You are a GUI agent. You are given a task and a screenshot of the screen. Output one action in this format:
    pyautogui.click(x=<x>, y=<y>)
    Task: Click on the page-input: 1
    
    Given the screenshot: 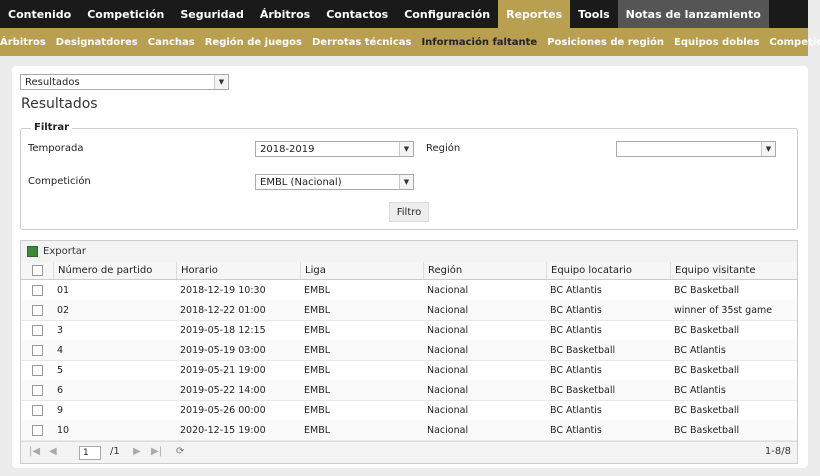 What is the action you would take?
    pyautogui.click(x=90, y=453)
    